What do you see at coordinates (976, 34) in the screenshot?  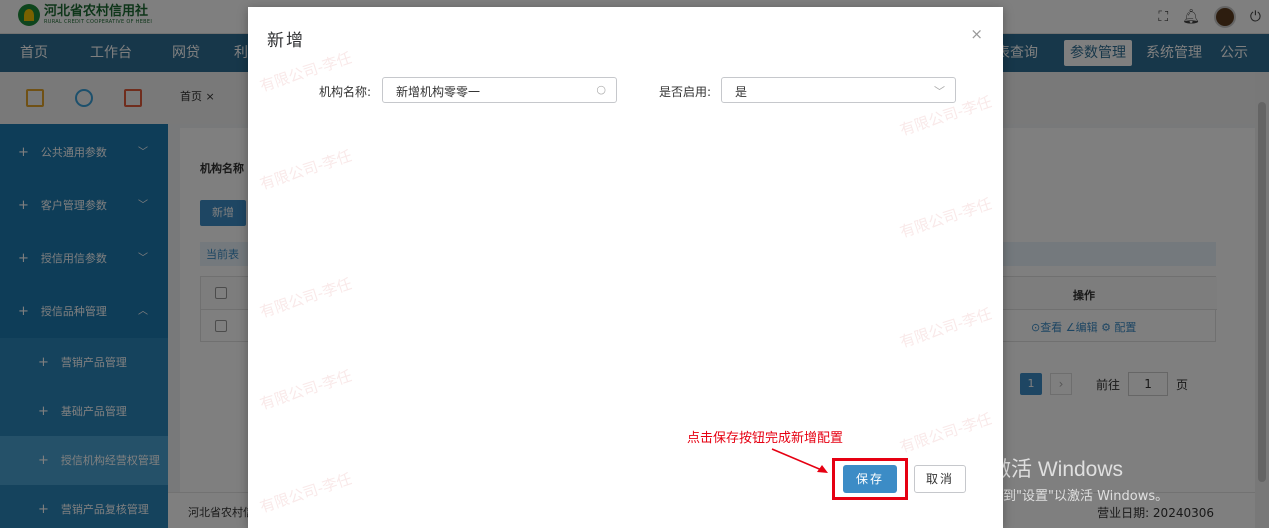 I see `close-icon: ×` at bounding box center [976, 34].